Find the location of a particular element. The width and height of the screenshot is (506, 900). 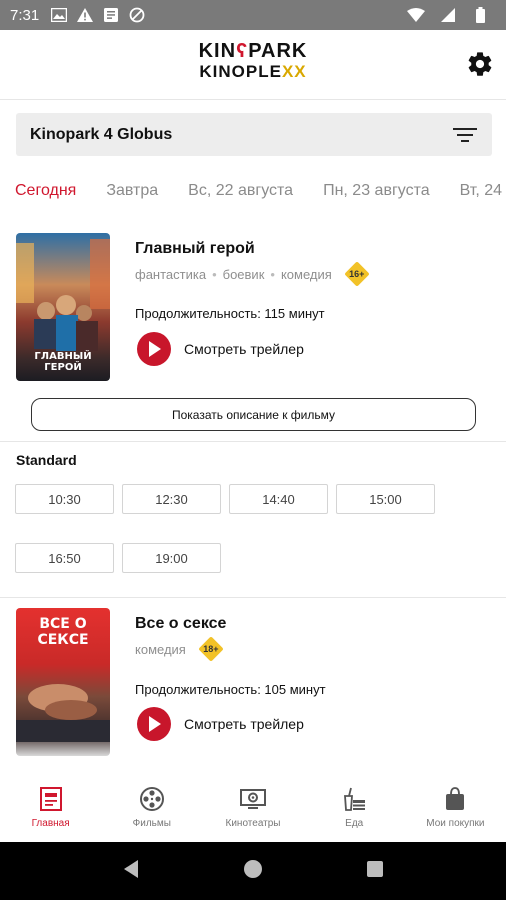

shopping-bag-icon is located at coordinates (455, 799).